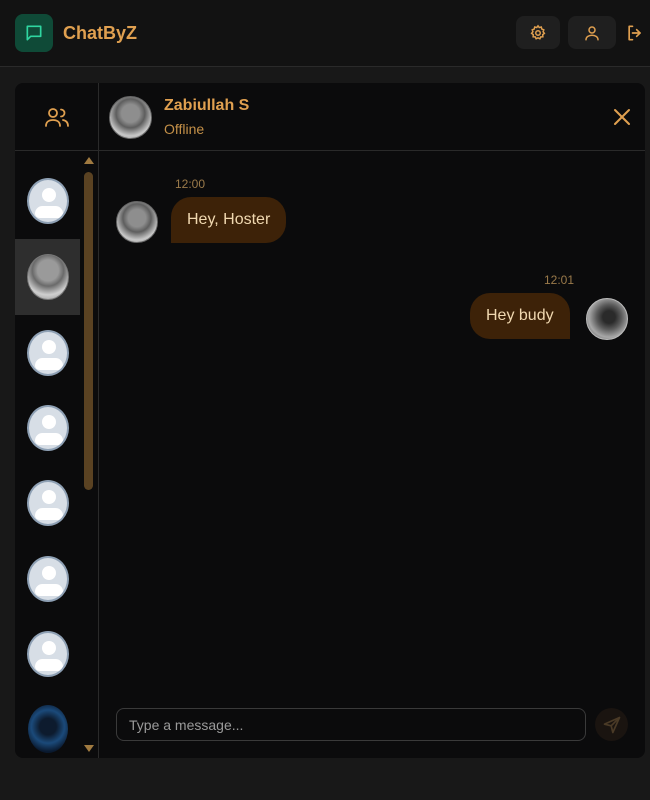 The image size is (650, 800). Describe the element at coordinates (100, 33) in the screenshot. I see `app-name: ChatByZ` at that location.